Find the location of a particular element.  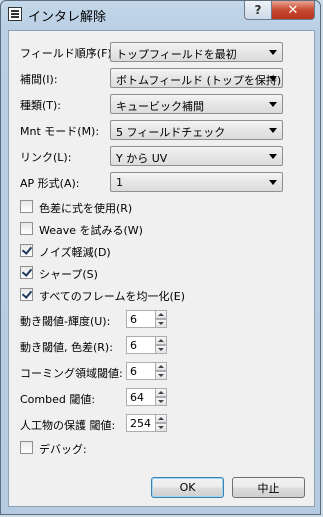

equalize-frames-label: すべてのフレームを均一化(E) is located at coordinates (112, 296).